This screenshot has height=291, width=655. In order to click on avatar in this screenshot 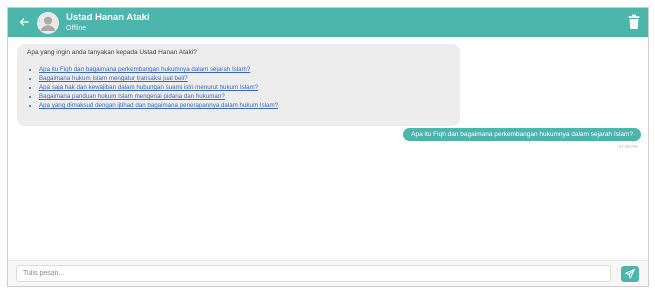, I will do `click(48, 23)`.